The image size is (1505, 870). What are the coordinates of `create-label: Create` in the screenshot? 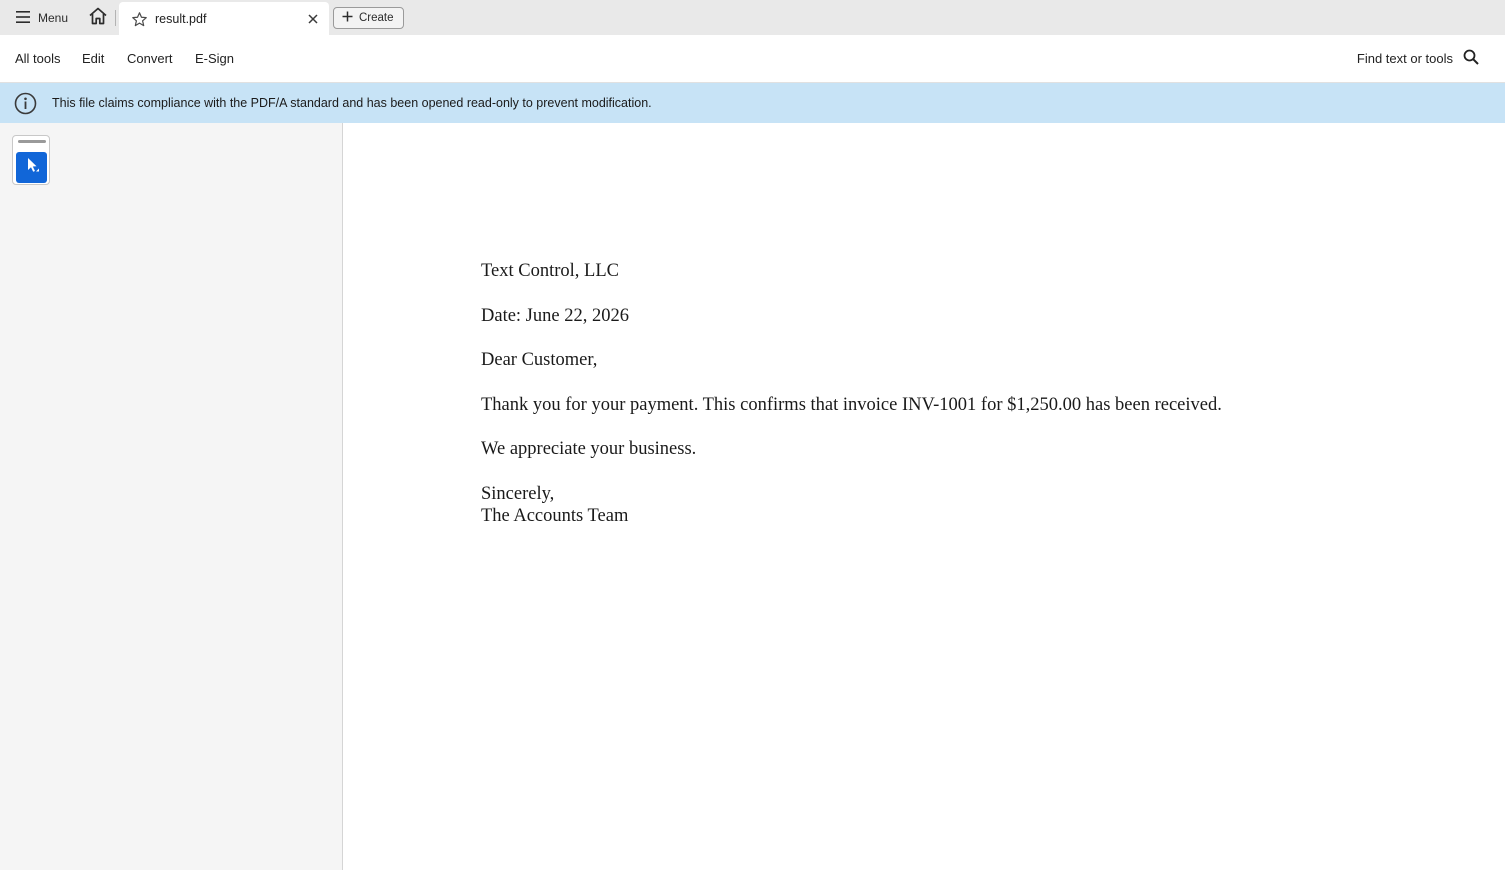 It's located at (376, 18).